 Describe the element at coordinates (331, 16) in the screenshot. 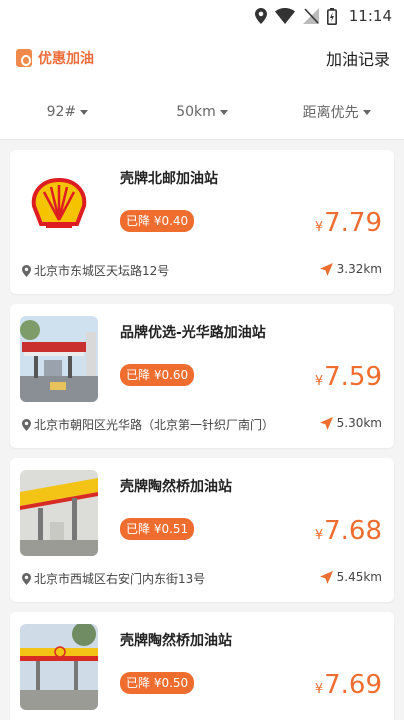

I see `battery-icon` at that location.